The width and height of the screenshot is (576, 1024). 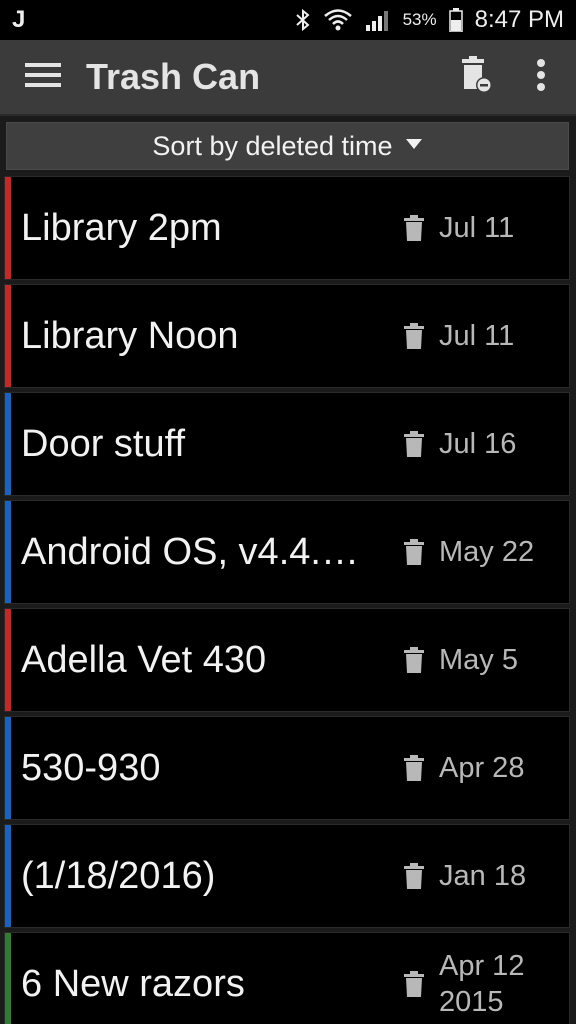 What do you see at coordinates (287, 228) in the screenshot?
I see `list-item: Library 2pm Jul 11` at bounding box center [287, 228].